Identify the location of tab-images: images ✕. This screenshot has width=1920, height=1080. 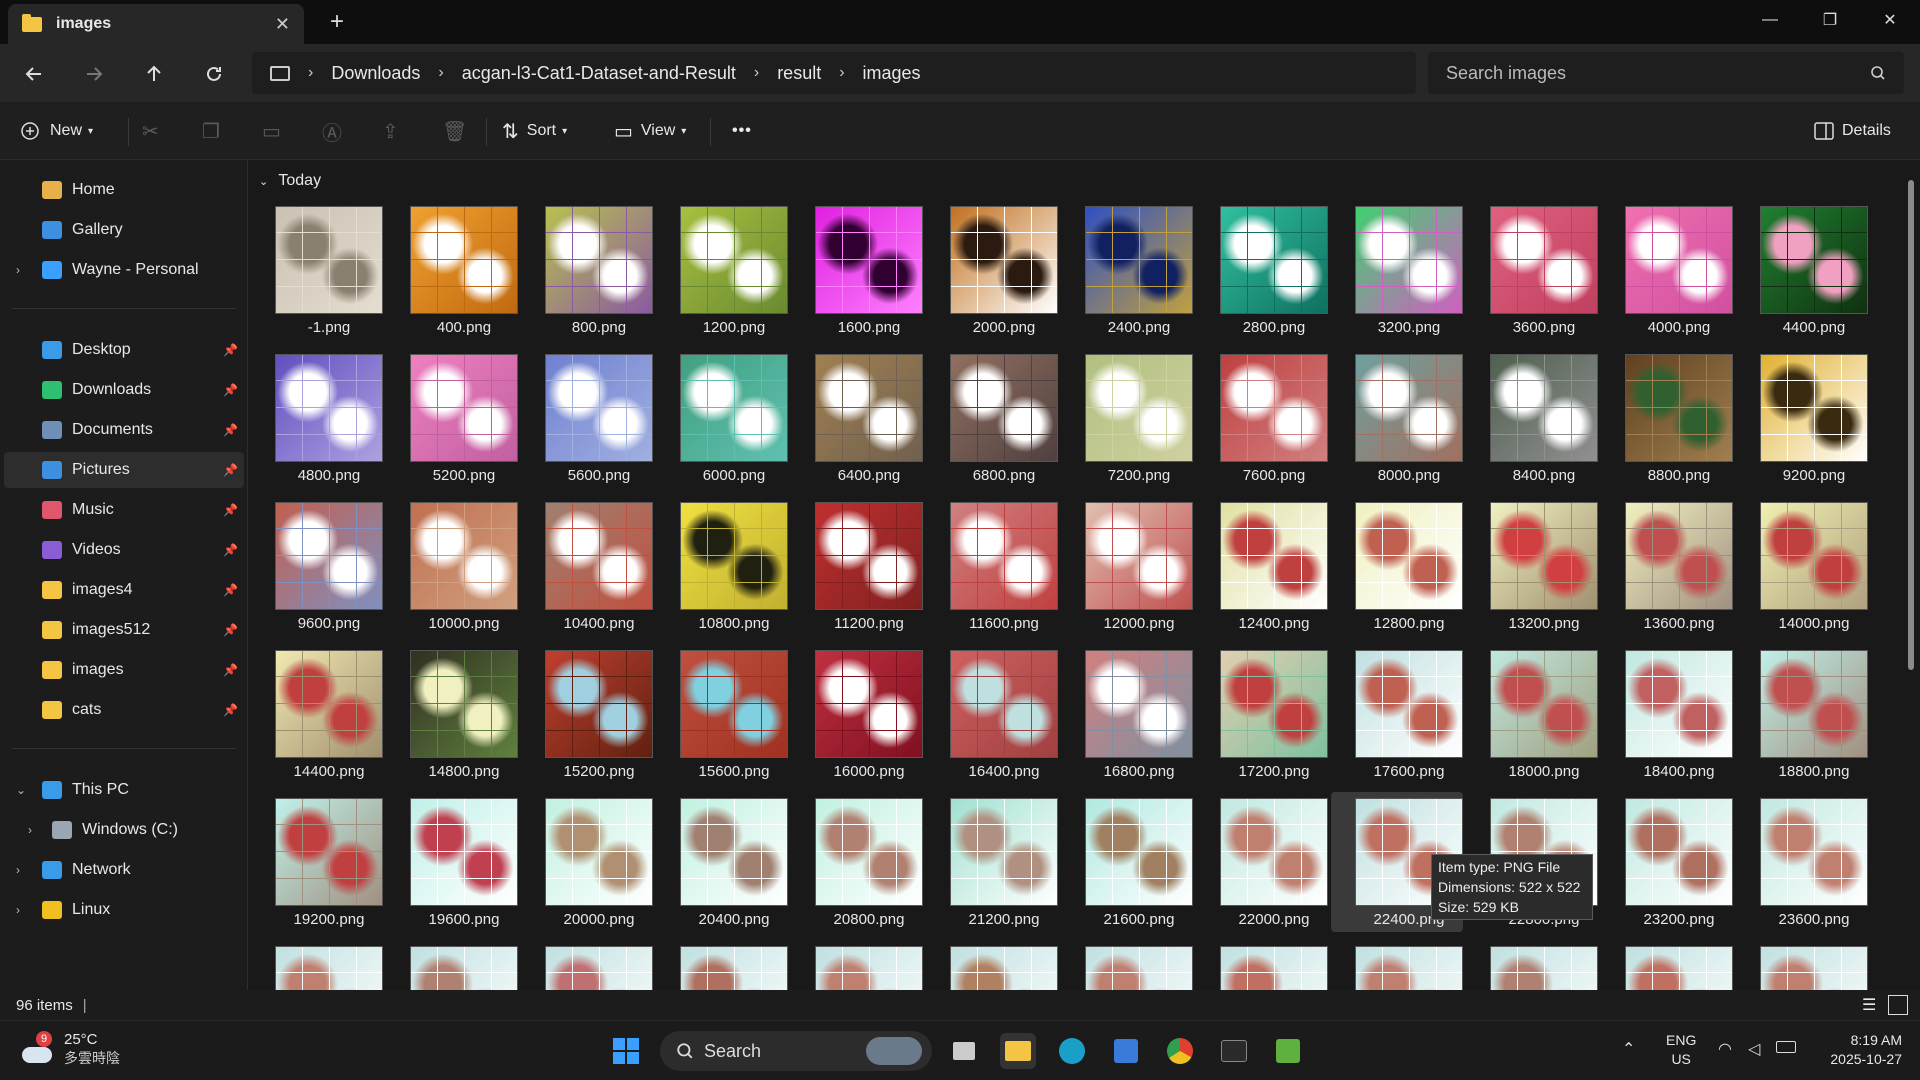
(156, 24).